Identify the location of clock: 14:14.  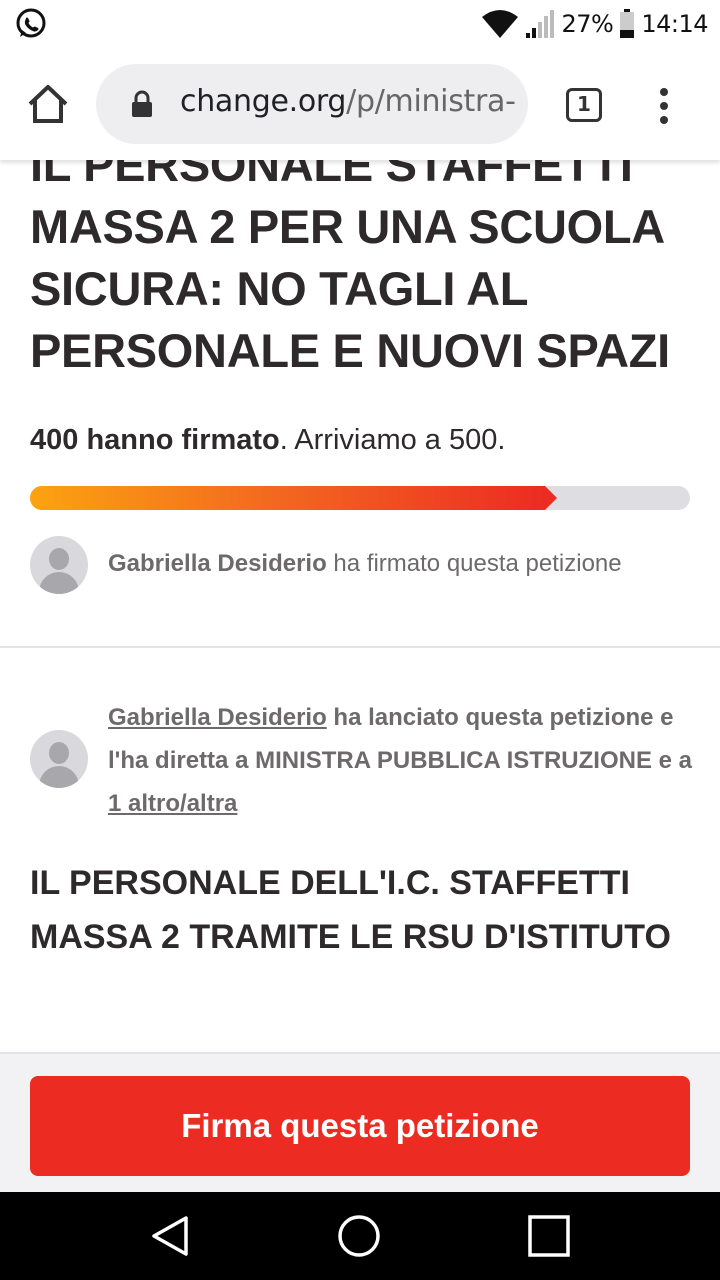
(674, 24).